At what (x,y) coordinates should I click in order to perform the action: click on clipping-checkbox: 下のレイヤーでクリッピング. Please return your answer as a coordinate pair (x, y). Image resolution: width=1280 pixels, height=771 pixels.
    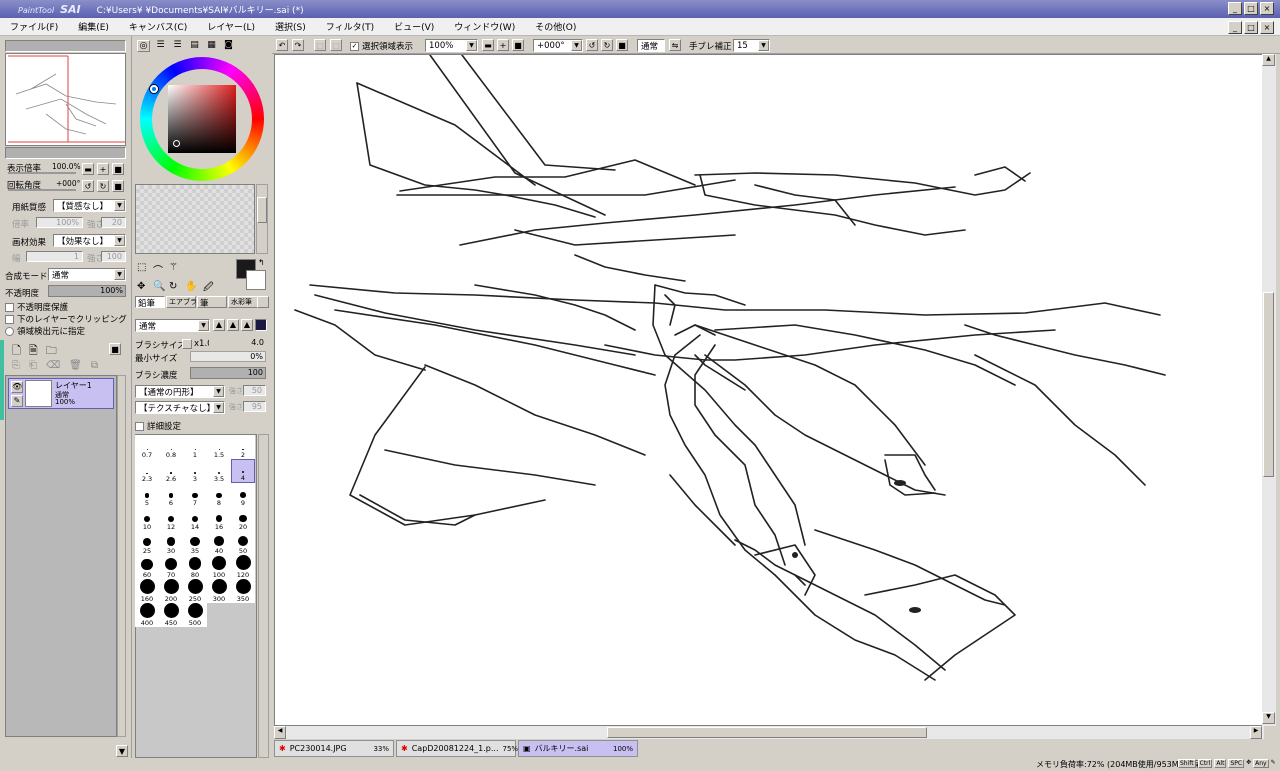
    Looking at the image, I should click on (66, 319).